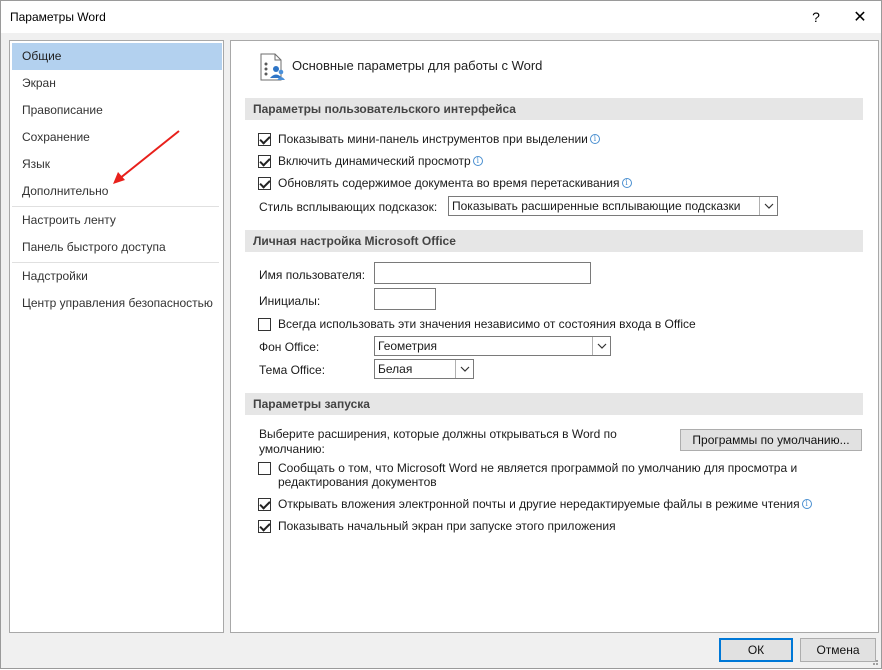 This screenshot has height=670, width=882. I want to click on title-bar: Параметры Word ? ✕, so click(441, 17).